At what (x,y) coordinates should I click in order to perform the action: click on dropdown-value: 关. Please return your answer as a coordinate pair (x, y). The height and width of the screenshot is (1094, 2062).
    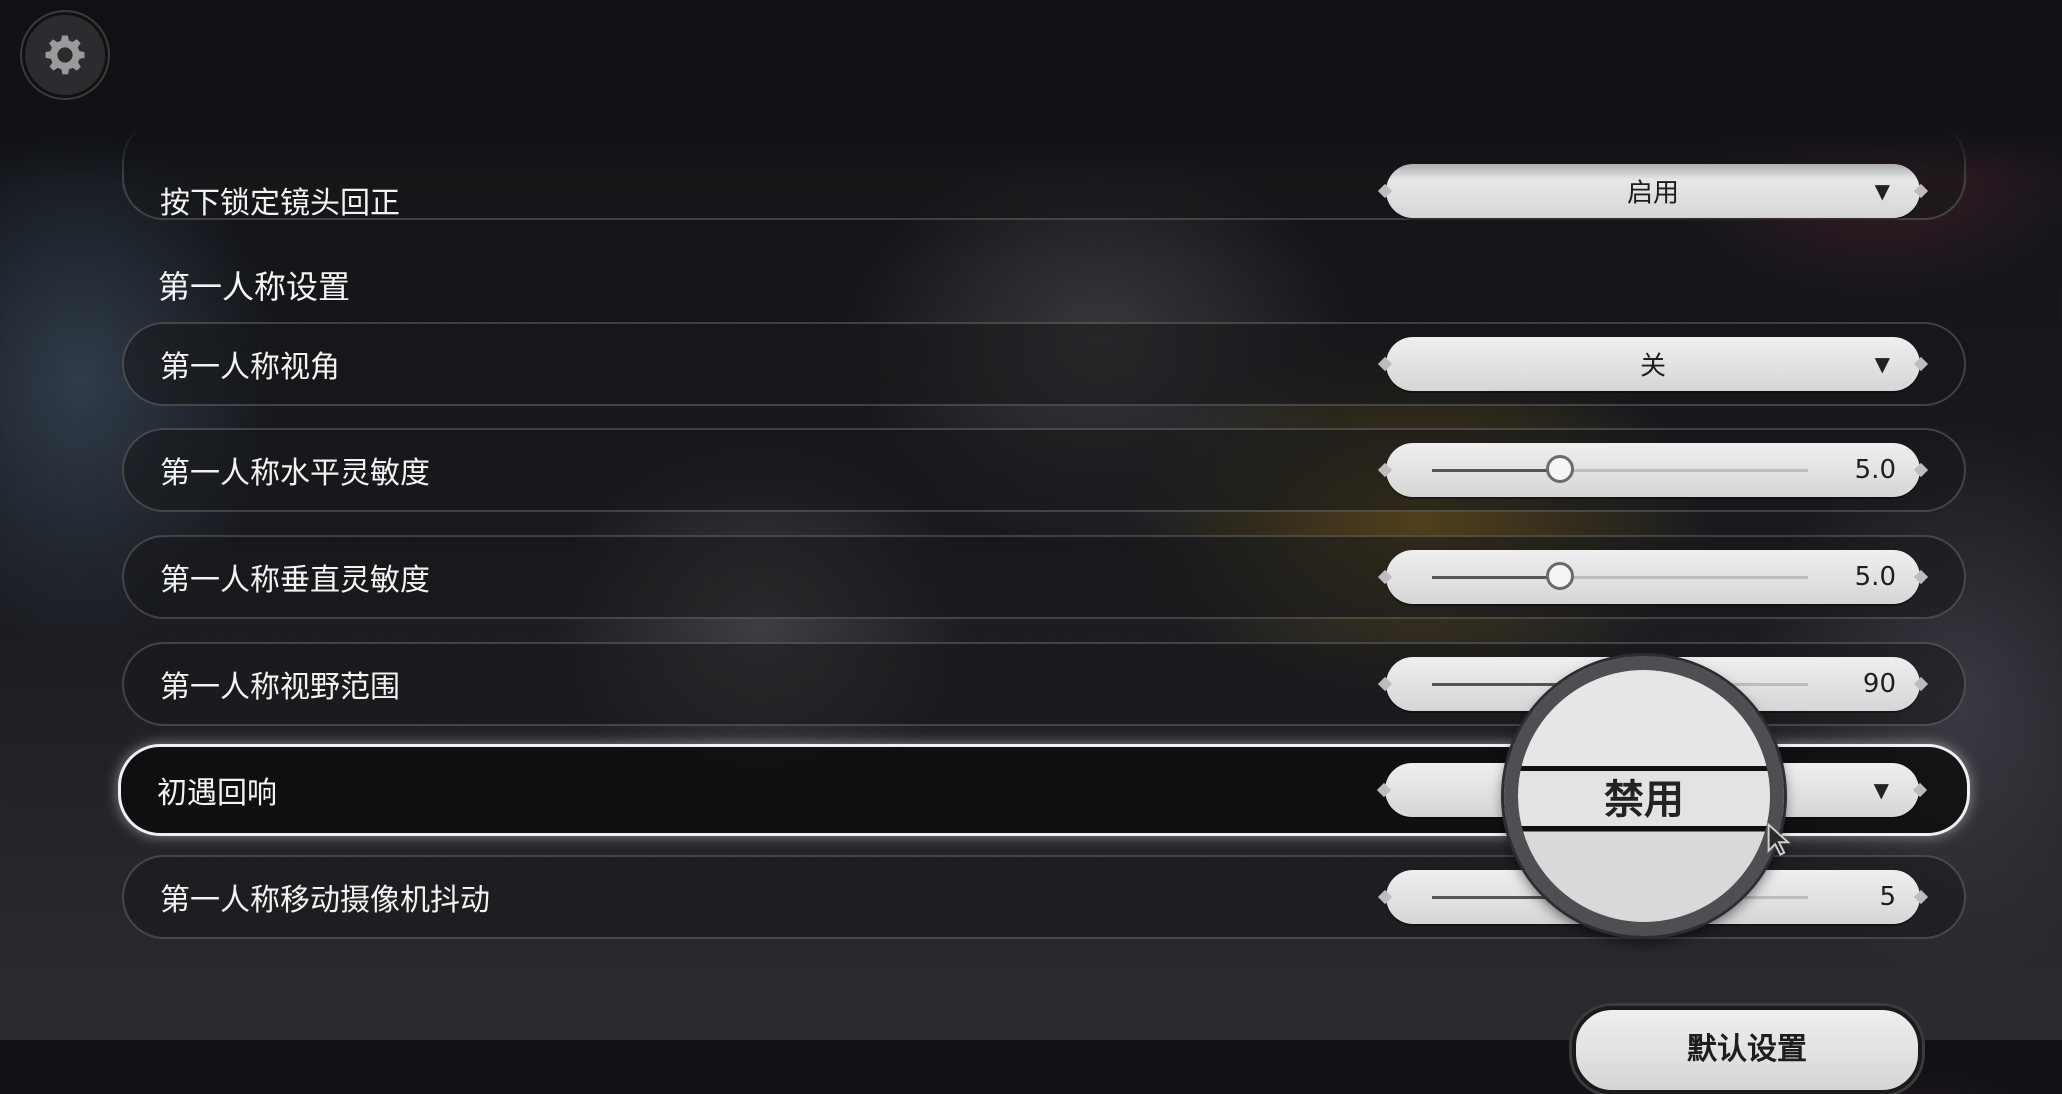
    Looking at the image, I should click on (1652, 366).